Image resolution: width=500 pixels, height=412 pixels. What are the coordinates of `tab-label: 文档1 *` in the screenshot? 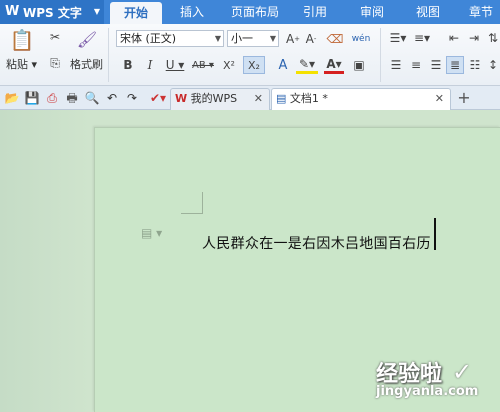 It's located at (308, 98).